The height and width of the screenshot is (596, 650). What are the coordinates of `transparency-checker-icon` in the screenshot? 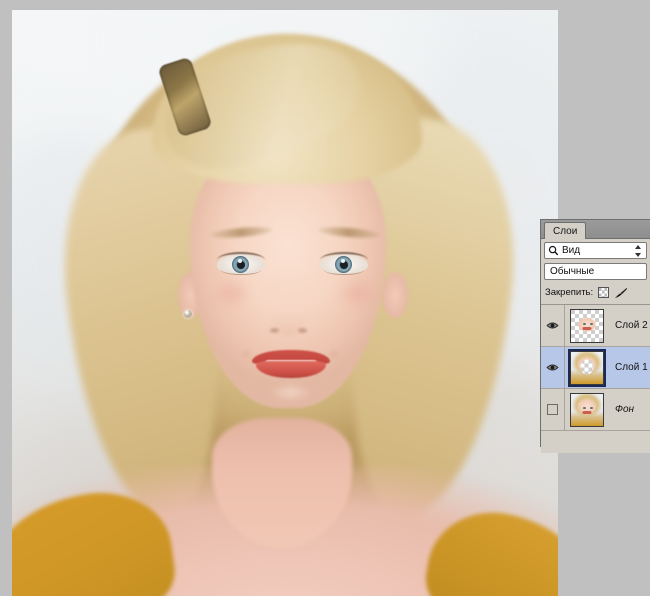 It's located at (604, 292).